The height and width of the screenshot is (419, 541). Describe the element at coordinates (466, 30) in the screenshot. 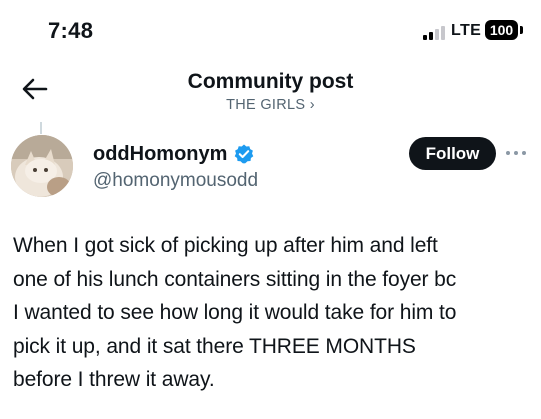

I see `network-type: LTE` at that location.